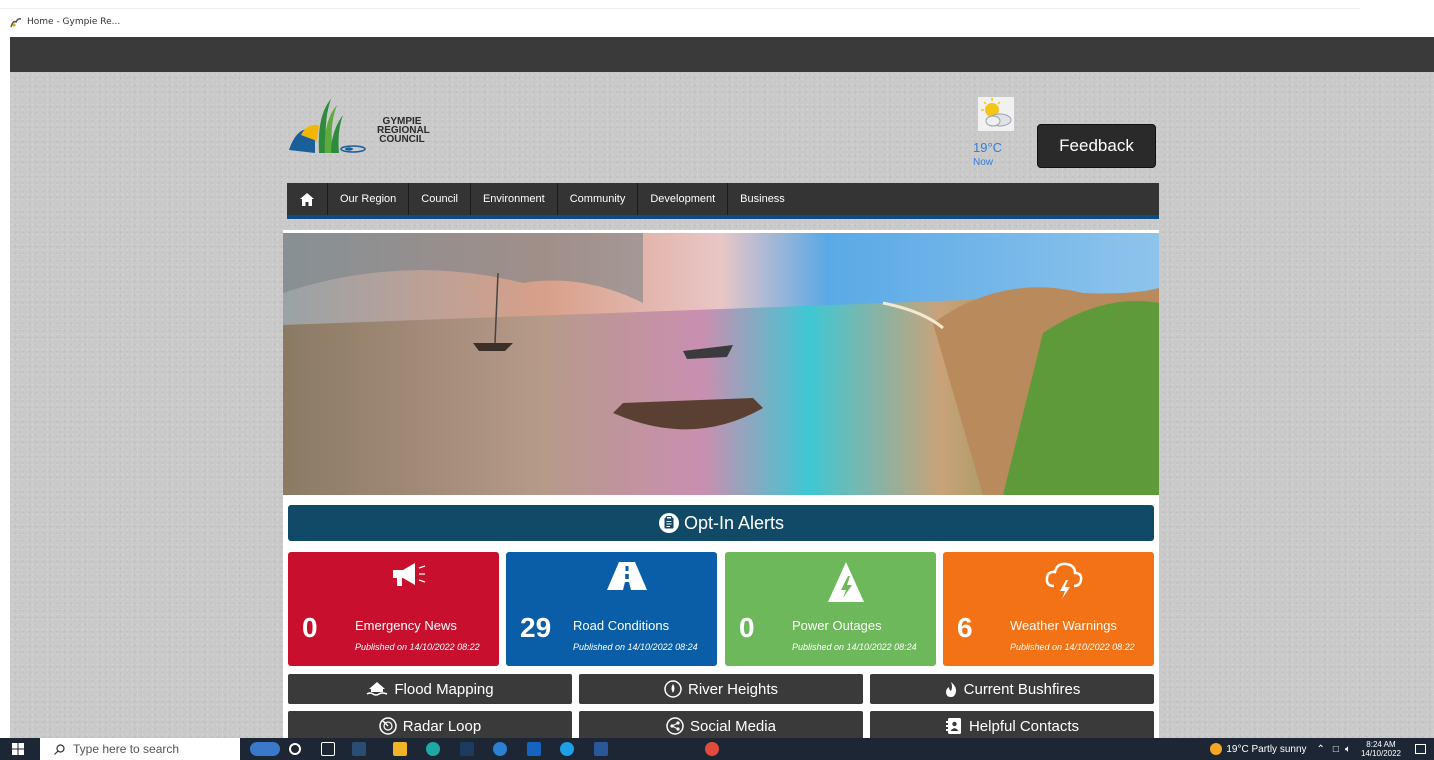 The width and height of the screenshot is (1434, 760). I want to click on clock-date: 14/10/2022, so click(1380, 753).